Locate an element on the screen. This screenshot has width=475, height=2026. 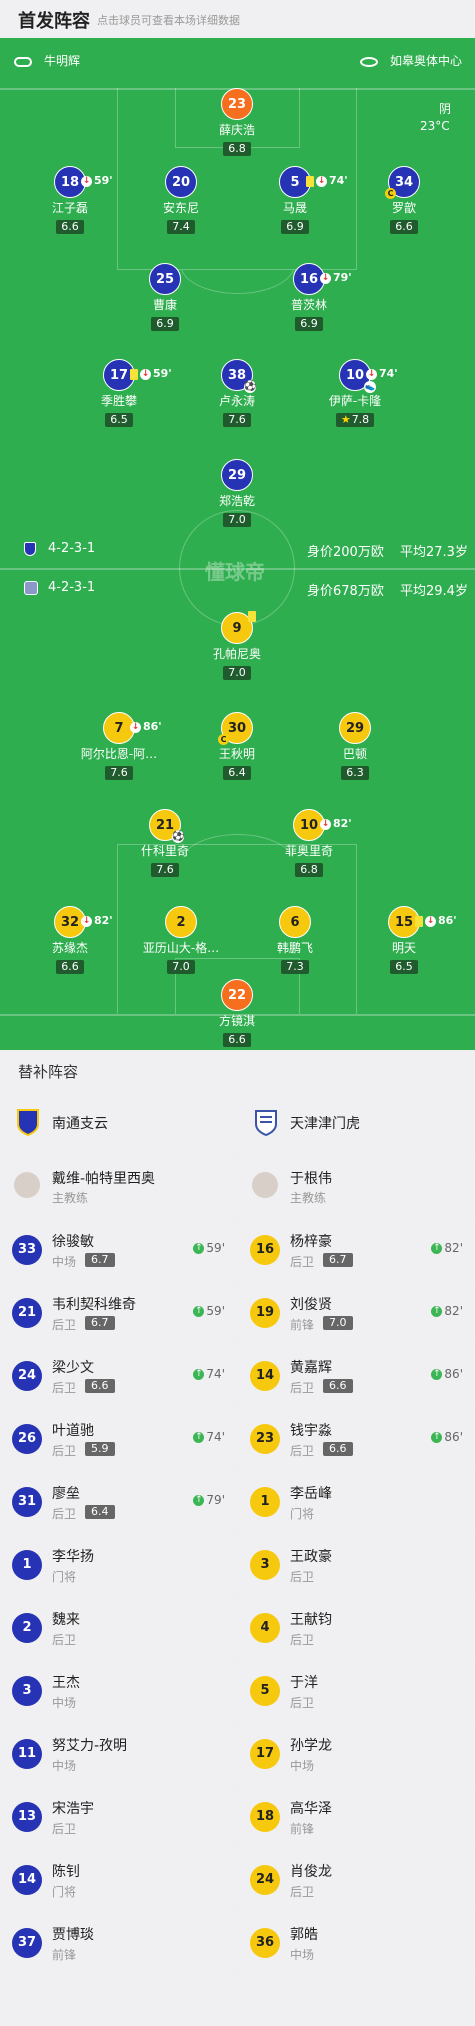
sub-row: 2 魏来 后卫 is located at coordinates (118, 1627).